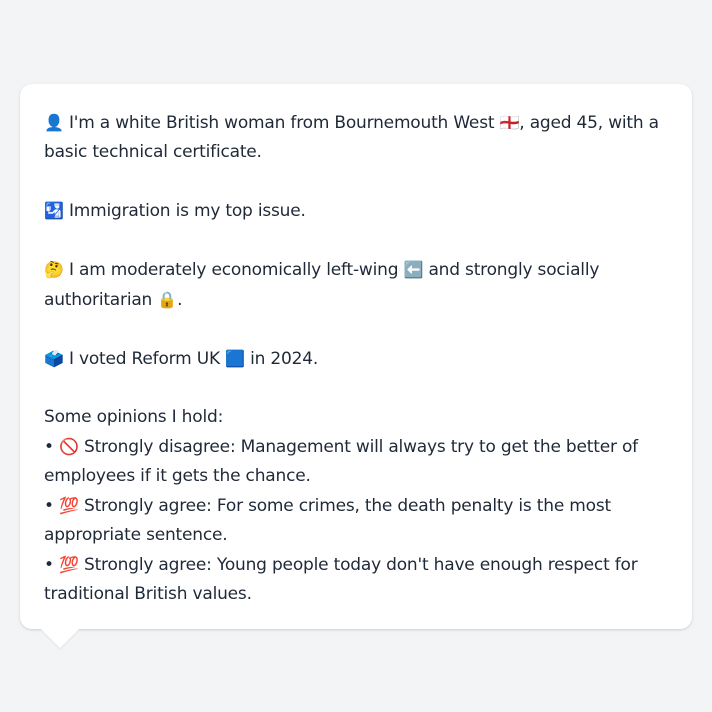 The image size is (712, 712). I want to click on ideology-text-end: ., so click(180, 300).